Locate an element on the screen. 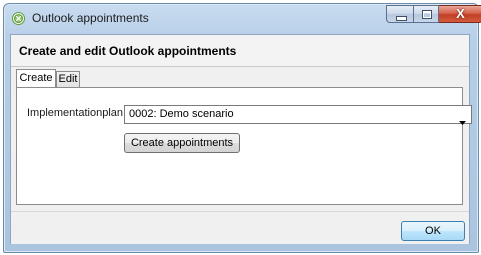 The width and height of the screenshot is (481, 255). maximize-button is located at coordinates (426, 14).